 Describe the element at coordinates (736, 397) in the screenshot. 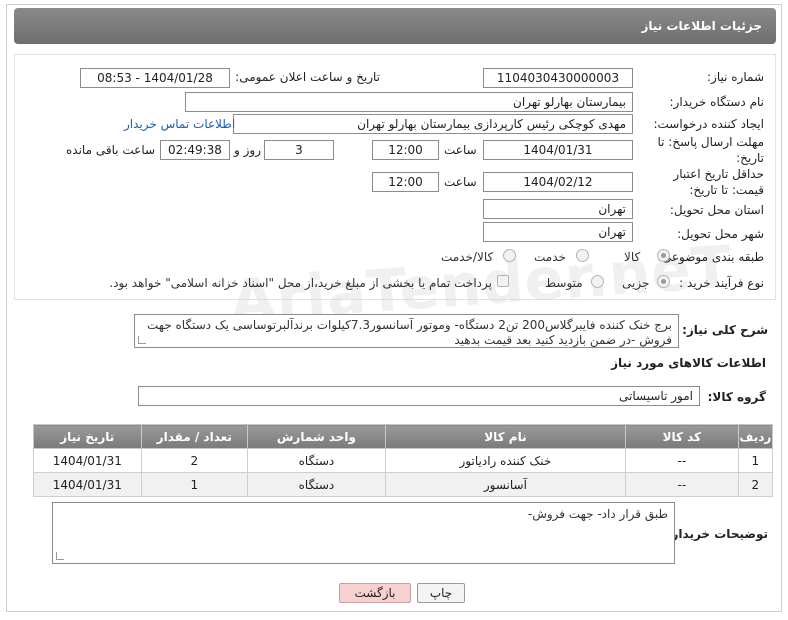

I see `goods-group-label: گروه کالا:` at that location.